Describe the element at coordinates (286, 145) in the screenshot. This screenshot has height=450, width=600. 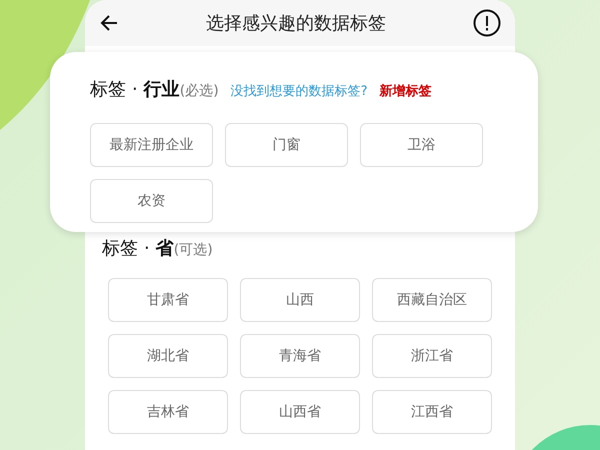
I see `tag-chip: 门窗` at that location.